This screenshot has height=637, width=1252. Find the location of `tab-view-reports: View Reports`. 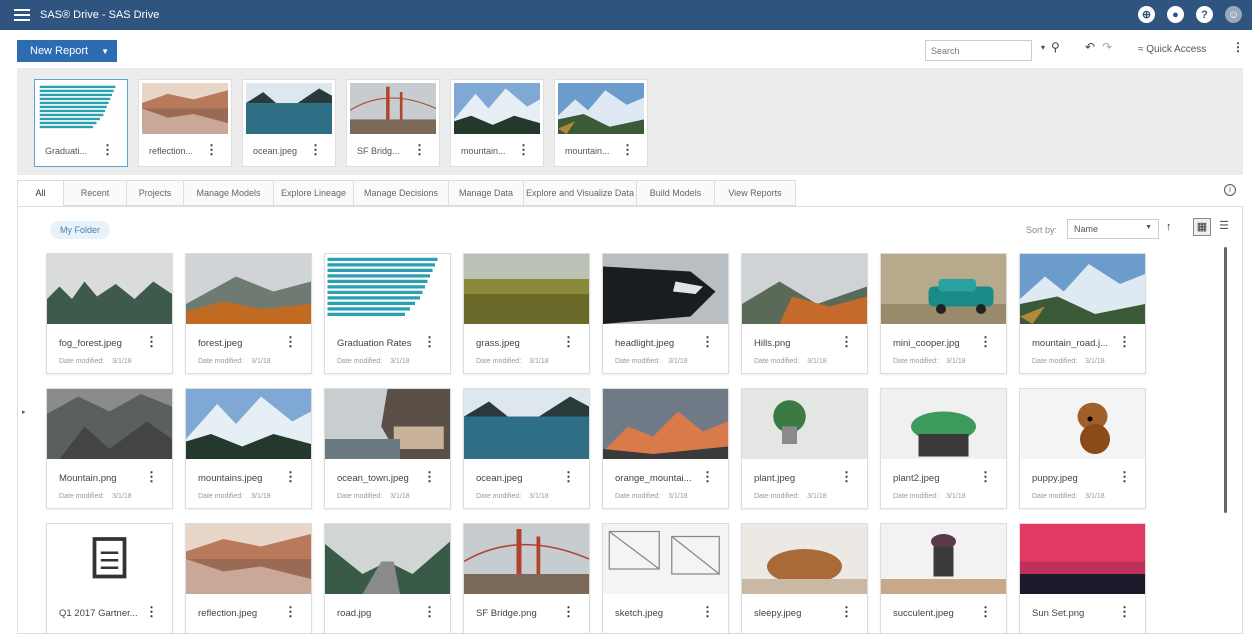

tab-view-reports: View Reports is located at coordinates (755, 193).